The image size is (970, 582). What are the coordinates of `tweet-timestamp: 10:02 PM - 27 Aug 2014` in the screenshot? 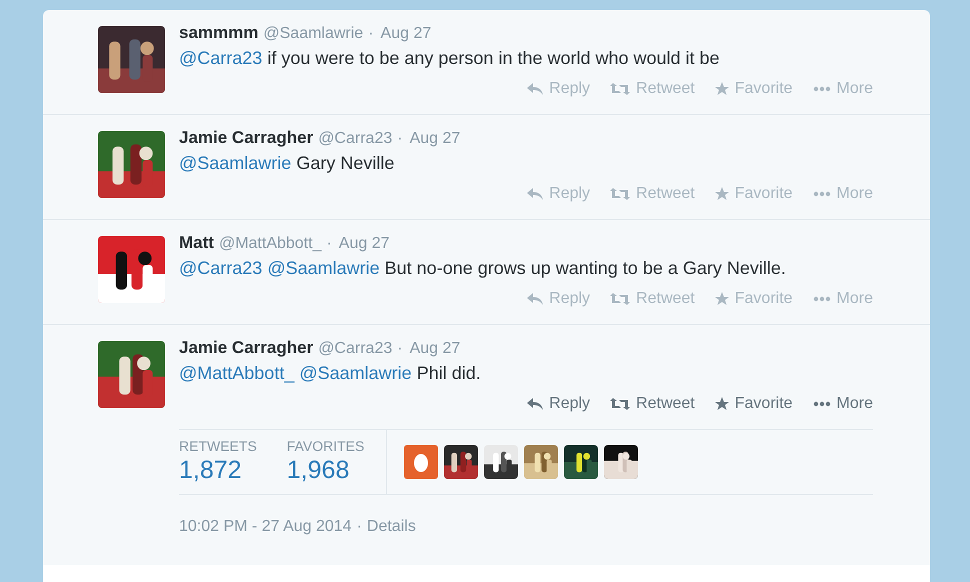 It's located at (265, 527).